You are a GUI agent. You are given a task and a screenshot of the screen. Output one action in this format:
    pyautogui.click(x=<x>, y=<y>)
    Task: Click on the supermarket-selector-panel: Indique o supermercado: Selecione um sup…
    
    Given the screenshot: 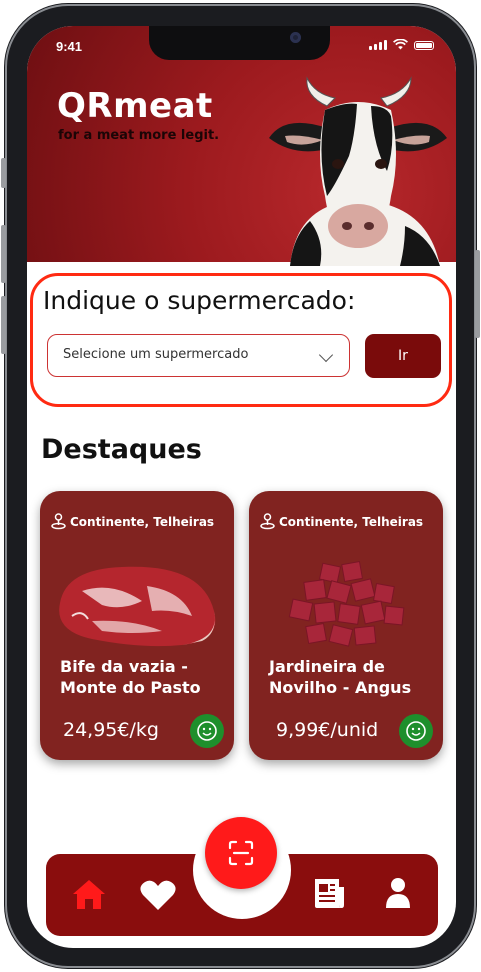 What is the action you would take?
    pyautogui.click(x=241, y=340)
    